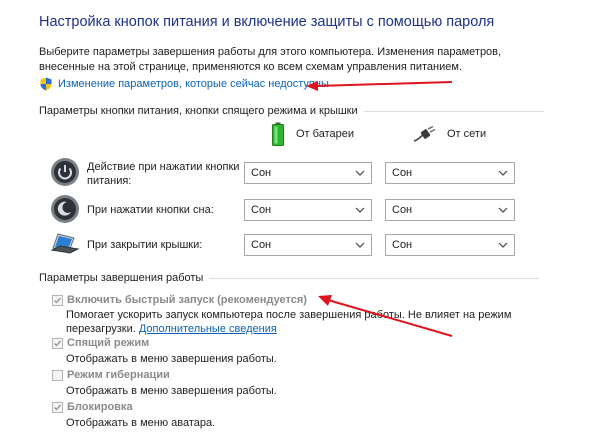 Image resolution: width=590 pixels, height=443 pixels. I want to click on fast-startup-checkbox, so click(57, 300).